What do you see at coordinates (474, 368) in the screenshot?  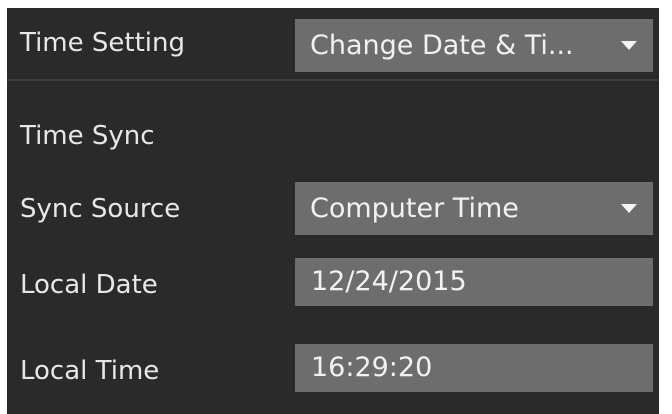 I see `local-time-field: 16:29:20` at bounding box center [474, 368].